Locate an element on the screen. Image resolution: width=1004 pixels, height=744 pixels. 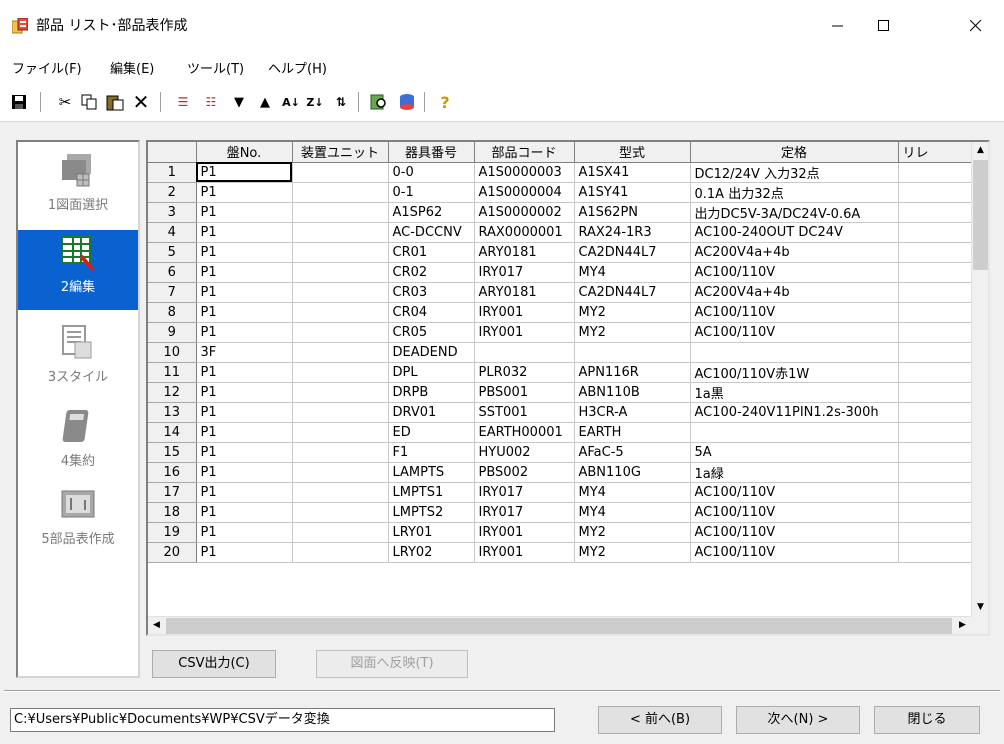
grid-cell: A1SX41 is located at coordinates (632, 172).